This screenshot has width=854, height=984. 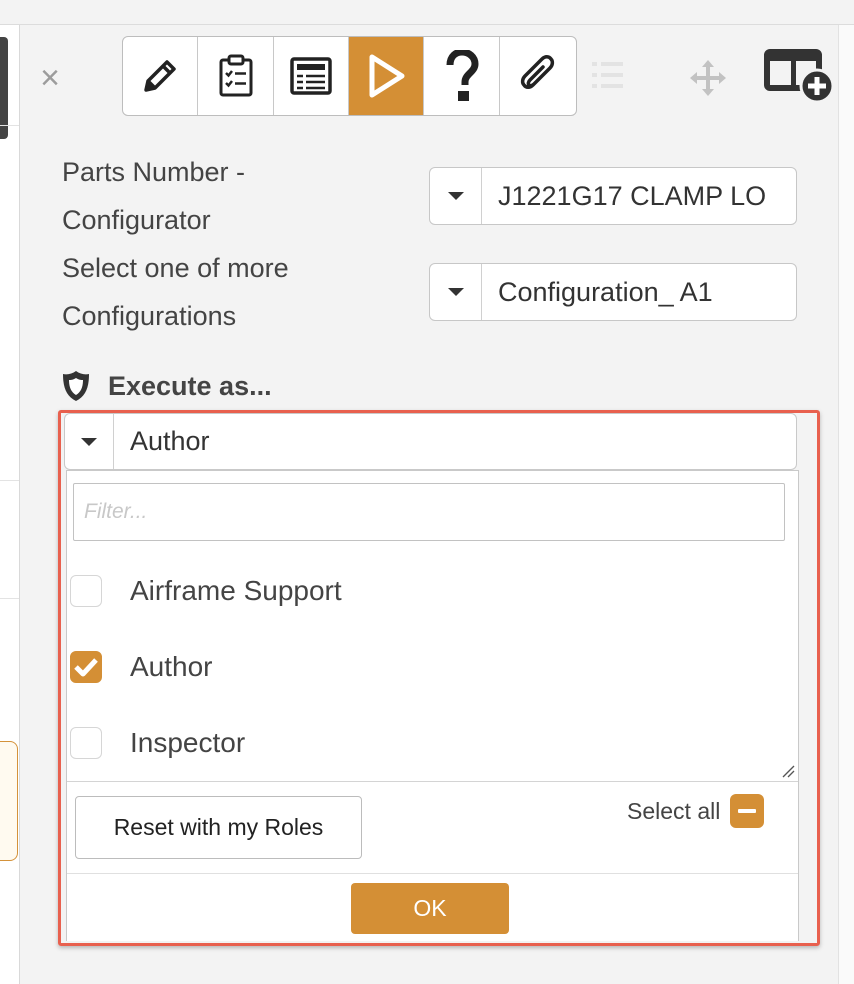 I want to click on checkbox-checked, so click(x=86, y=667).